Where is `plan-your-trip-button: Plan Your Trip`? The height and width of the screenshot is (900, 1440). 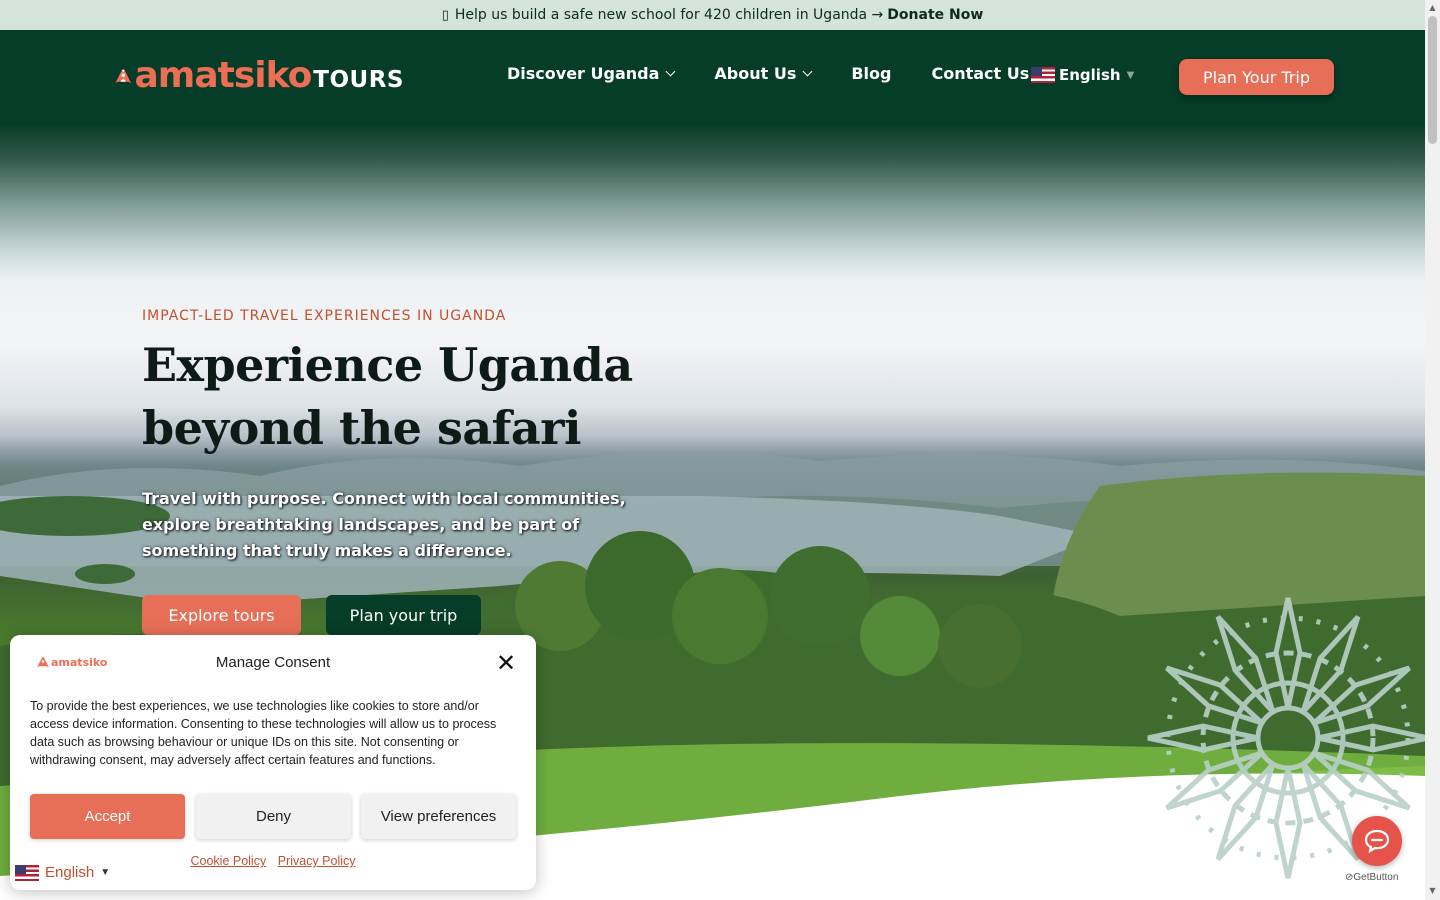
plan-your-trip-button: Plan Your Trip is located at coordinates (1256, 77).